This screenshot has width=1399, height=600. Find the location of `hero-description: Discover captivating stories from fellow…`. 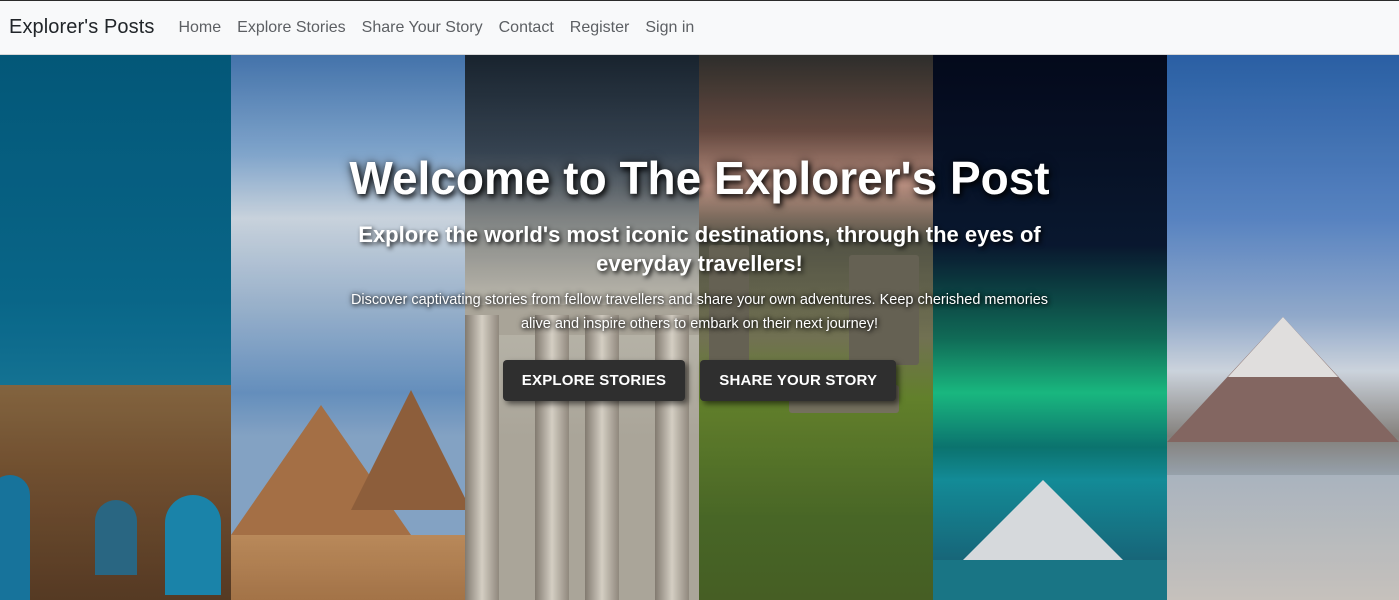

hero-description: Discover captivating stories from fellow… is located at coordinates (699, 312).